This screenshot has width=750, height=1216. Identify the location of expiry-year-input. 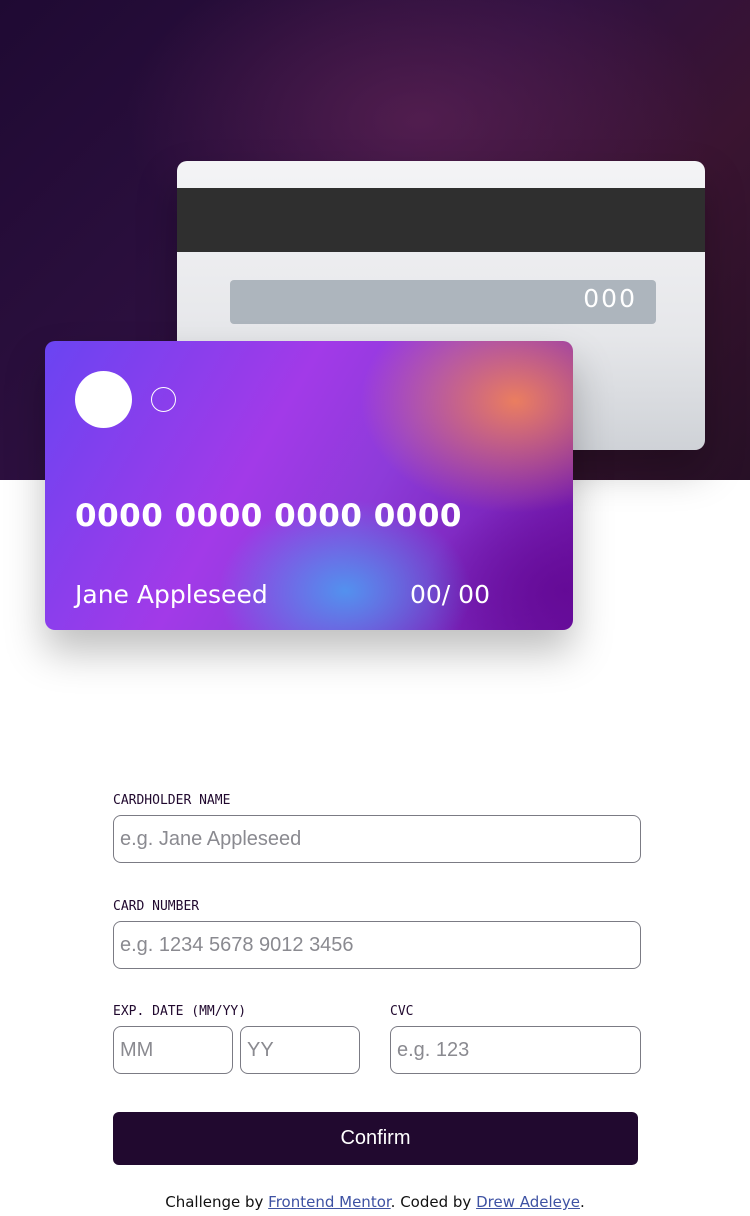
(300, 1050).